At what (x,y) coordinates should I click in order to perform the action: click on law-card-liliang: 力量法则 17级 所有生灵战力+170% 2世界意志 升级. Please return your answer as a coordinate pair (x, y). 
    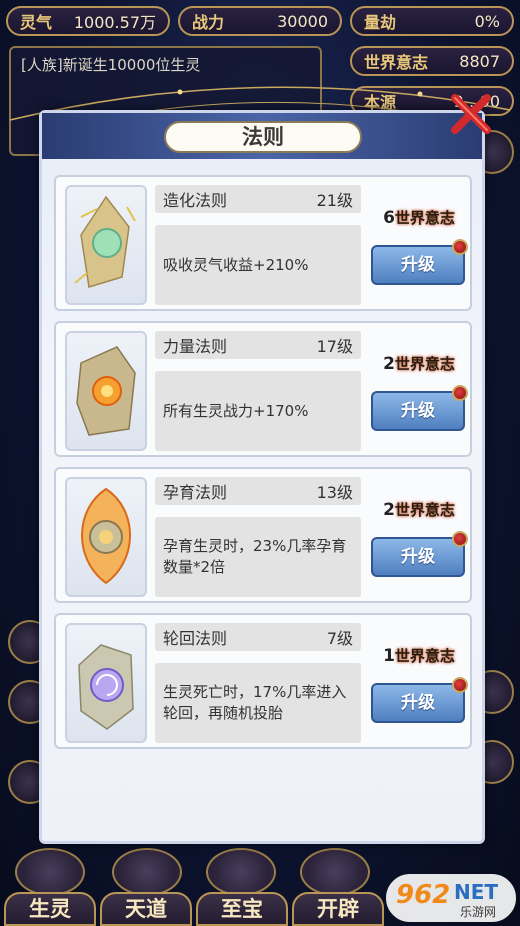
    Looking at the image, I should click on (263, 389).